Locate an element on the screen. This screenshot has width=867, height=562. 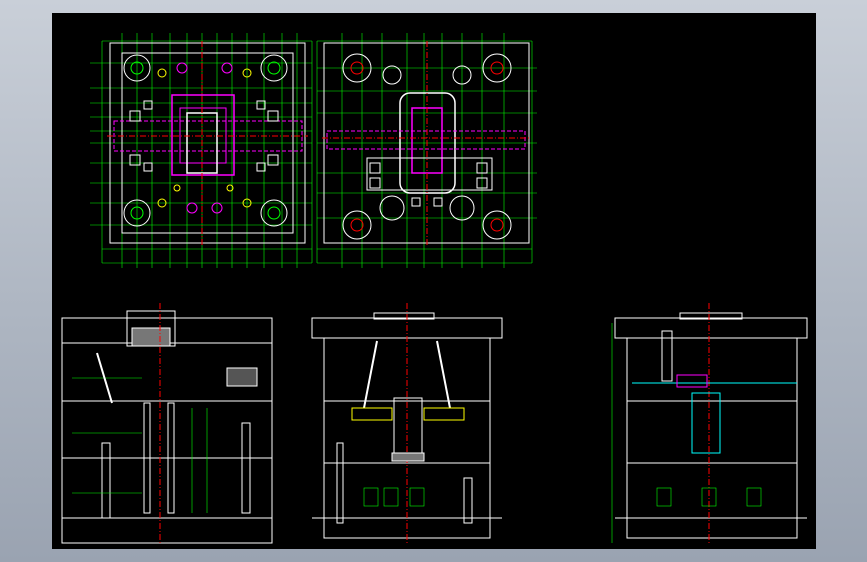
section-view-b is located at coordinates (407, 423).